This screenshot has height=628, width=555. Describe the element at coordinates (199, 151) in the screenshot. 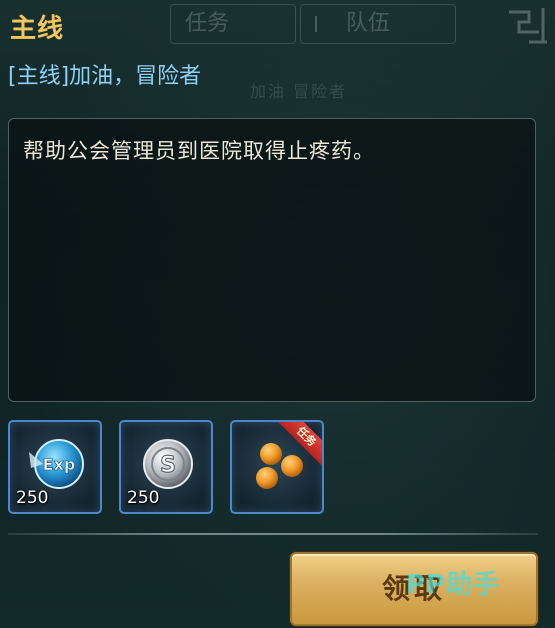

I see `quest-description: 帮助公会管理员到医院取得止疼药。` at that location.